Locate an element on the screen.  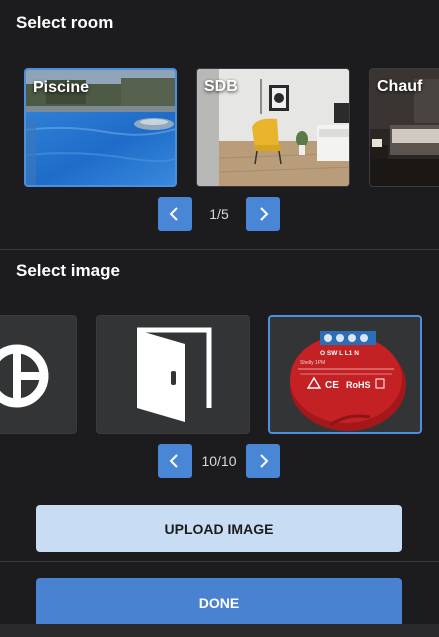
room-label-piscine: Piscine is located at coordinates (61, 87).